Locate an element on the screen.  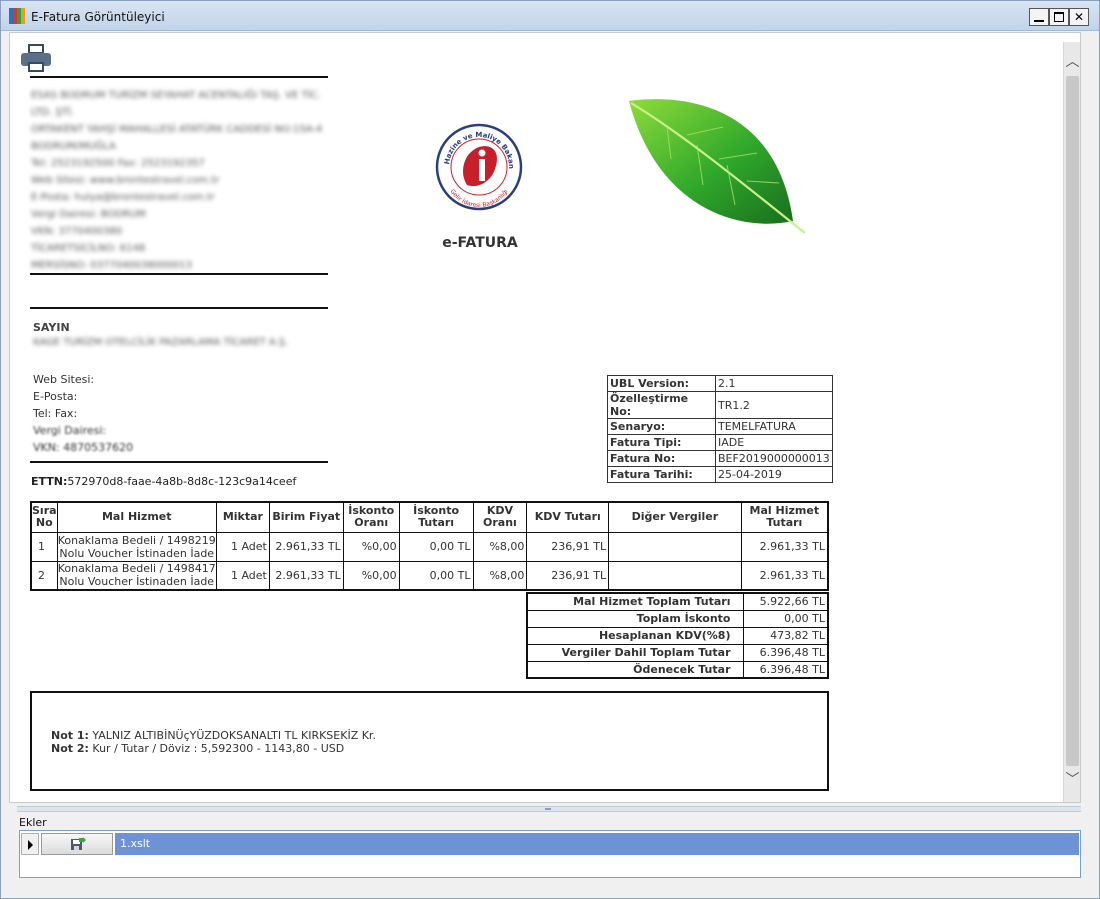
sender-line: VKN: 3770400380 is located at coordinates (77, 231).